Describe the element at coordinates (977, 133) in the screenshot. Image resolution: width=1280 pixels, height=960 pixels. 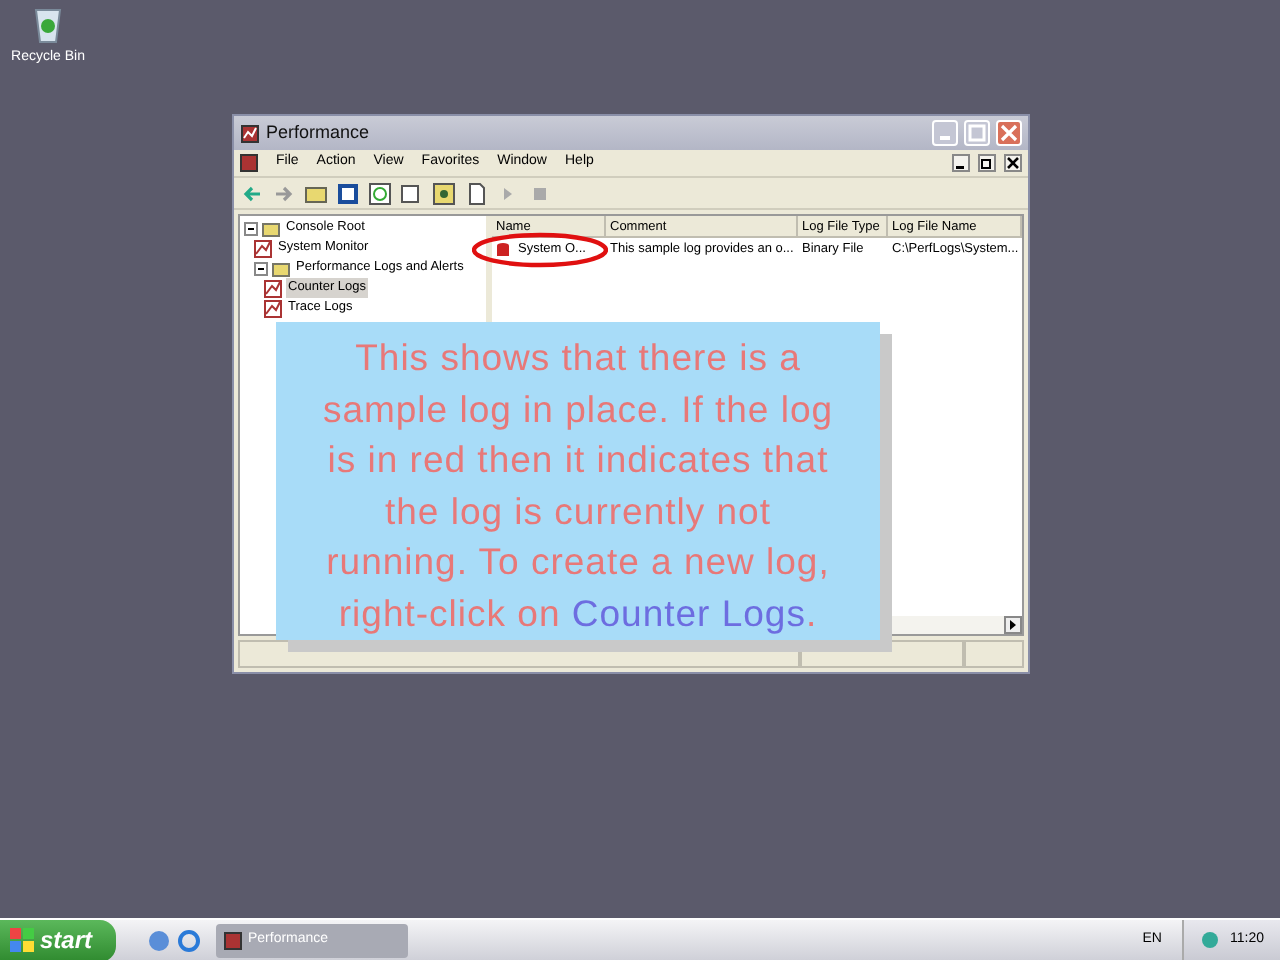
I see `maximize-icon` at that location.